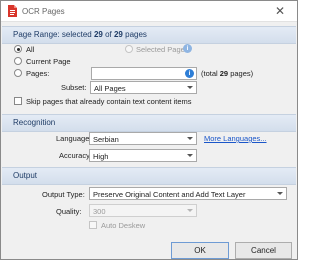 The height and width of the screenshot is (262, 320). I want to click on auto-deskew-label: Auto Deskew, so click(123, 225).